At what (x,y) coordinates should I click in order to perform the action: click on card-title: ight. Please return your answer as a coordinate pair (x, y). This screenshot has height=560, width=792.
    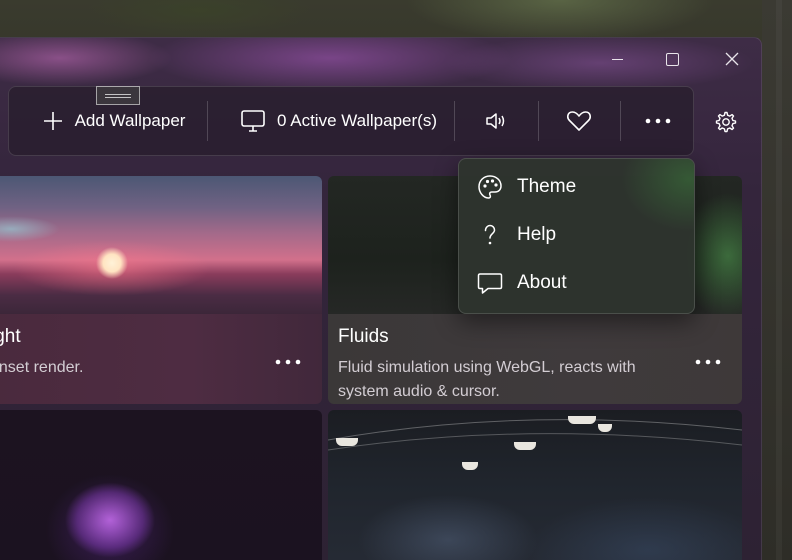
    Looking at the image, I should click on (10, 336).